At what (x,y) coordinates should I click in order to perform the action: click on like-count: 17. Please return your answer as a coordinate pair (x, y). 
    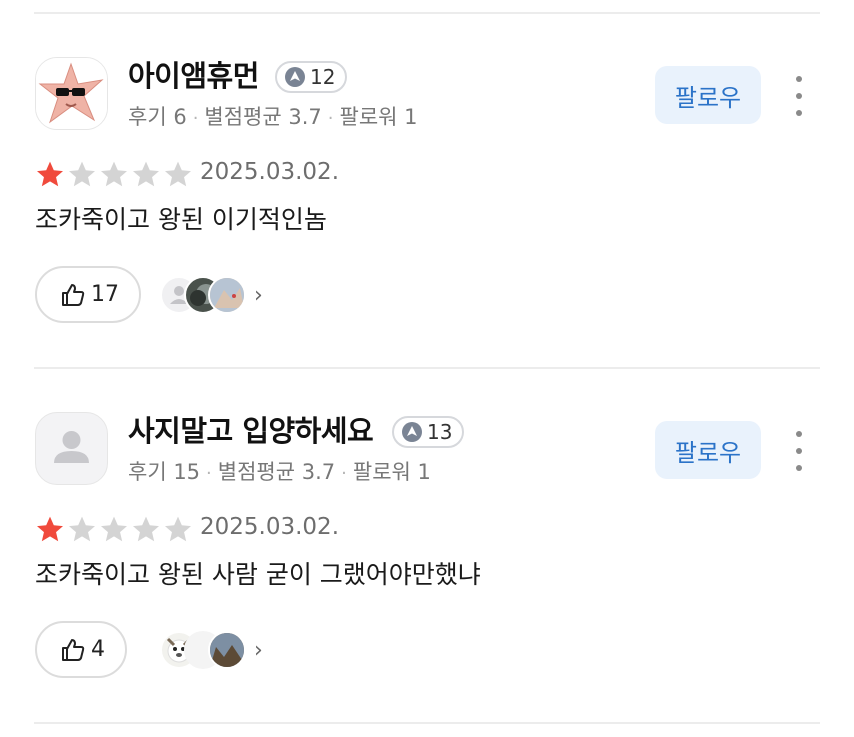
    Looking at the image, I should click on (105, 294).